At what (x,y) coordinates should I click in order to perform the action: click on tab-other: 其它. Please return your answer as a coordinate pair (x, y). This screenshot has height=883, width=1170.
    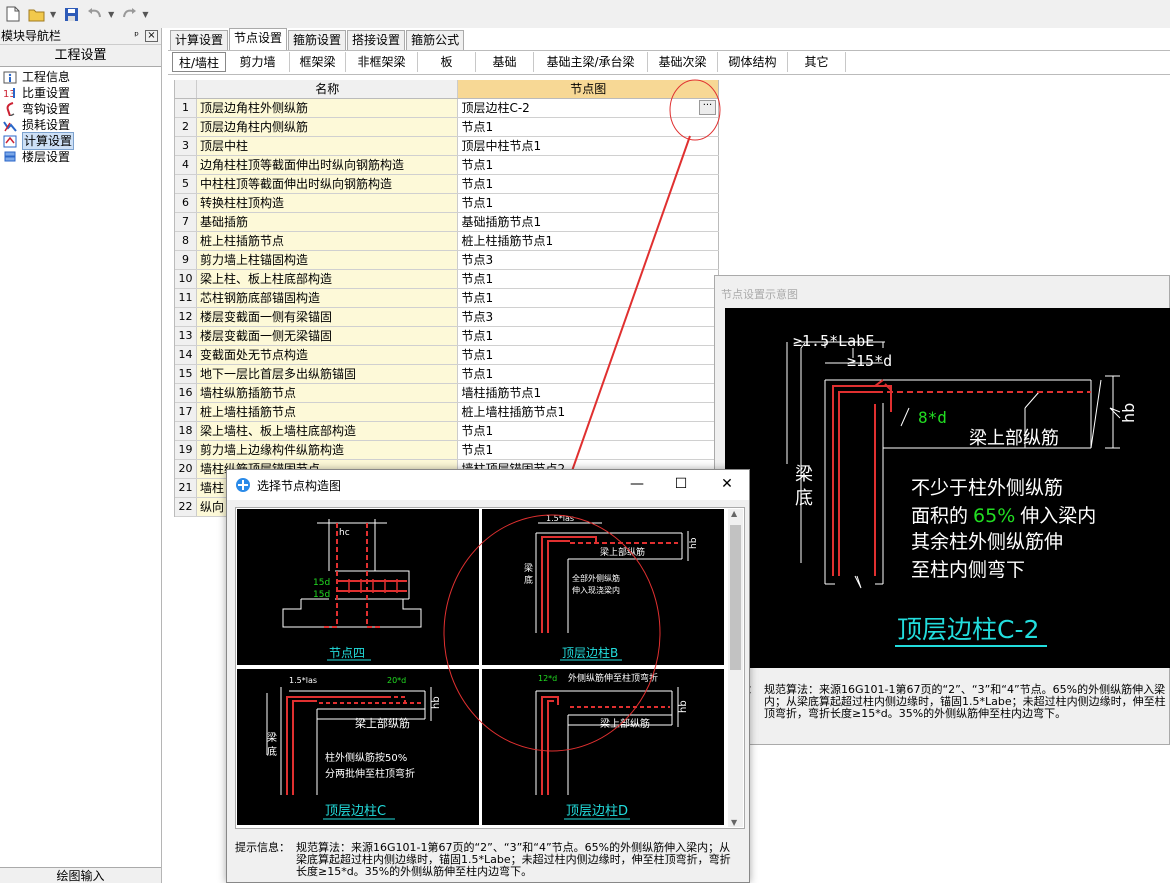
    Looking at the image, I should click on (817, 62).